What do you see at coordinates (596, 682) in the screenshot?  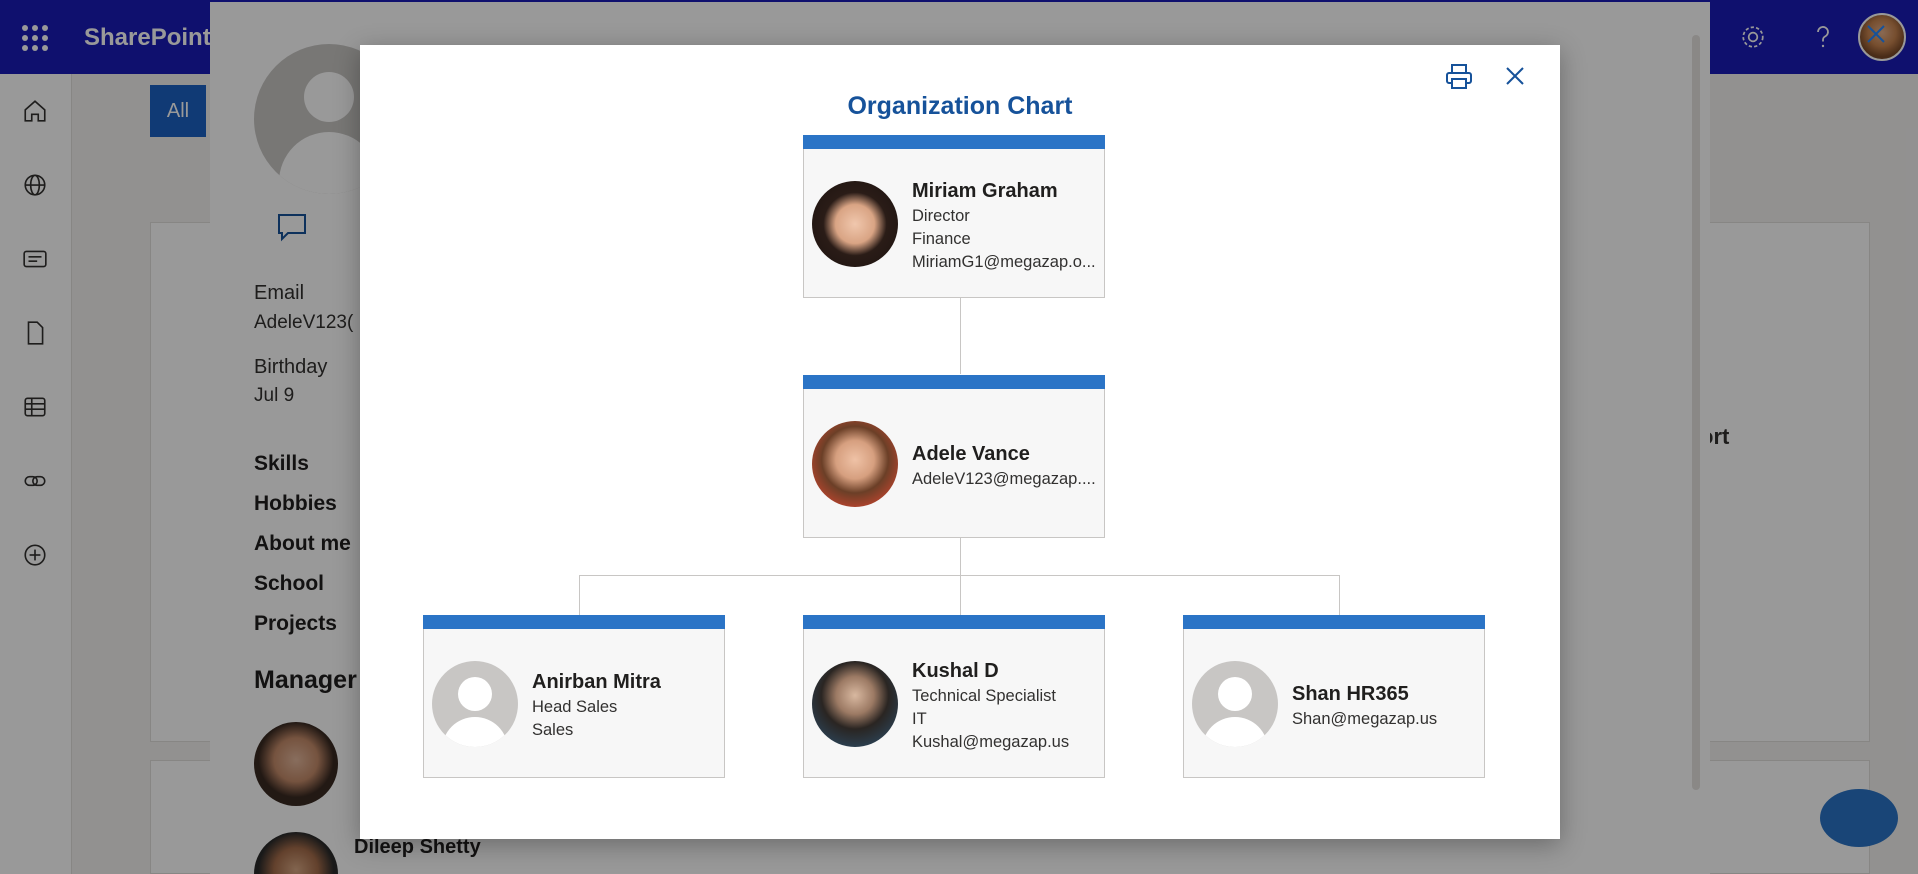 I see `person-name: Anirban Mitra` at bounding box center [596, 682].